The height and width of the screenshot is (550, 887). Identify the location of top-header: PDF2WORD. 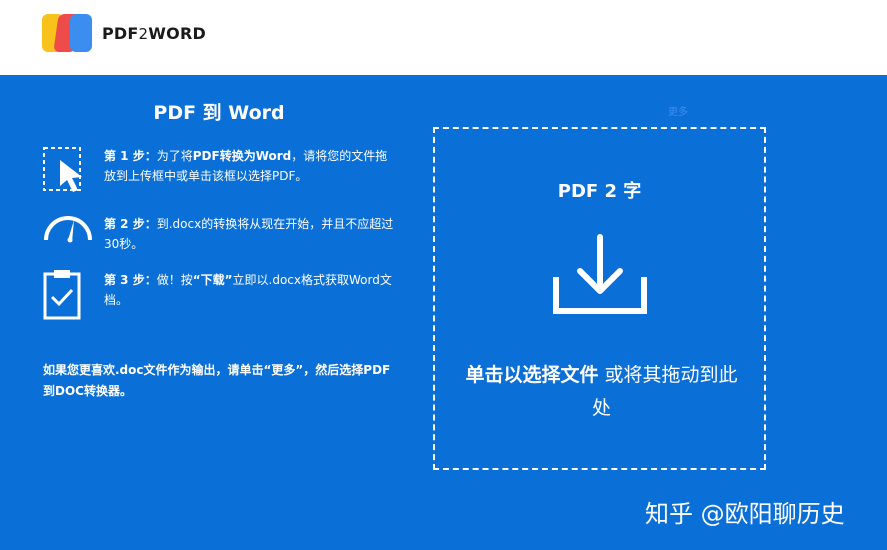
(443, 37).